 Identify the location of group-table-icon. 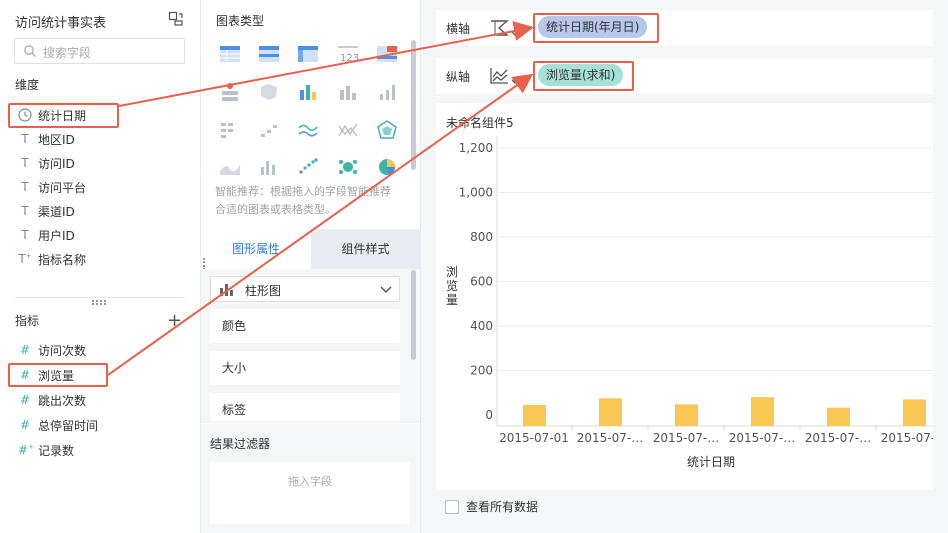
(269, 54).